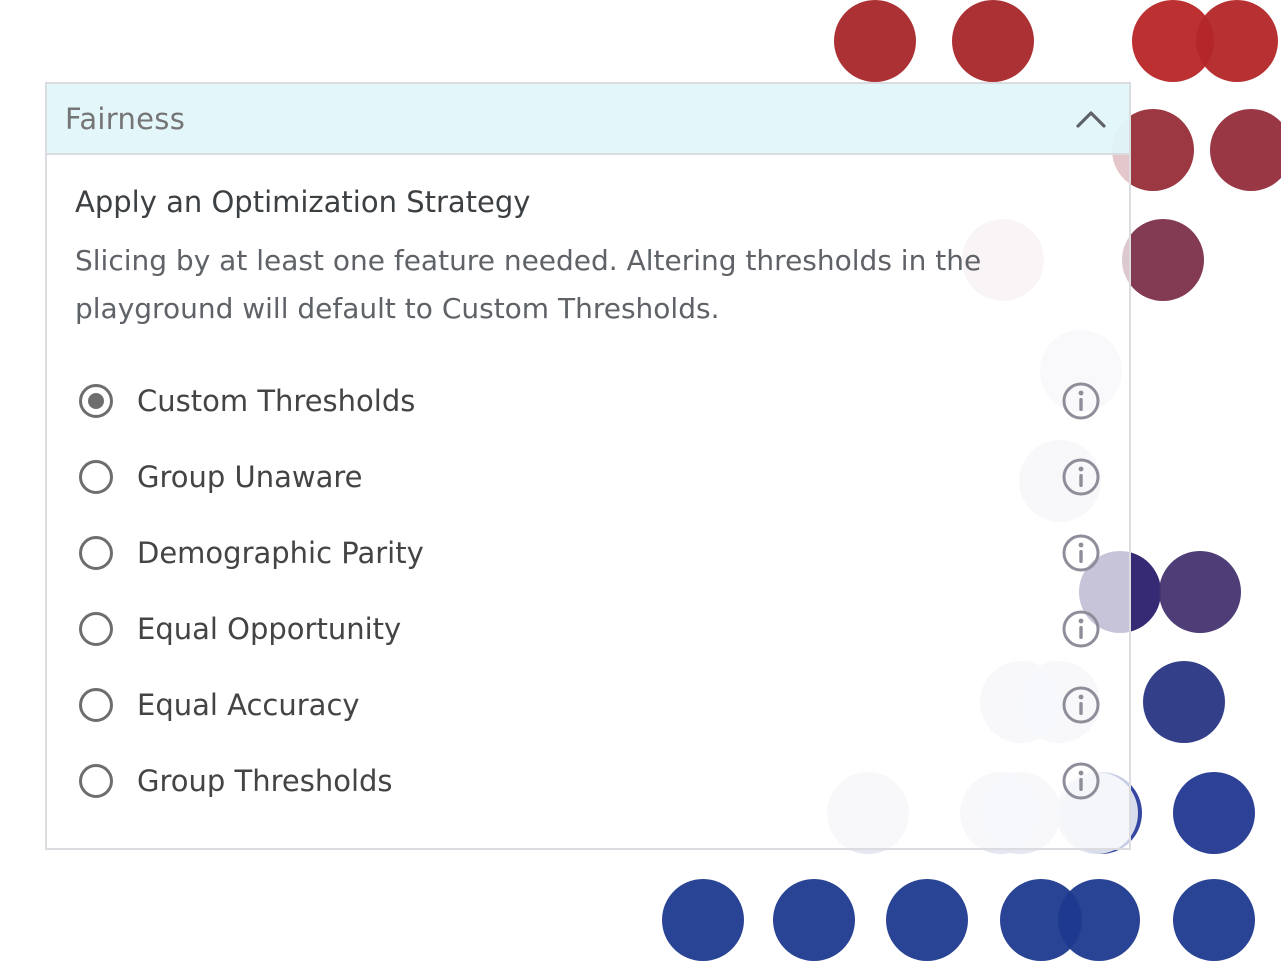  What do you see at coordinates (280, 553) in the screenshot?
I see `option-label: Demographic Parity` at bounding box center [280, 553].